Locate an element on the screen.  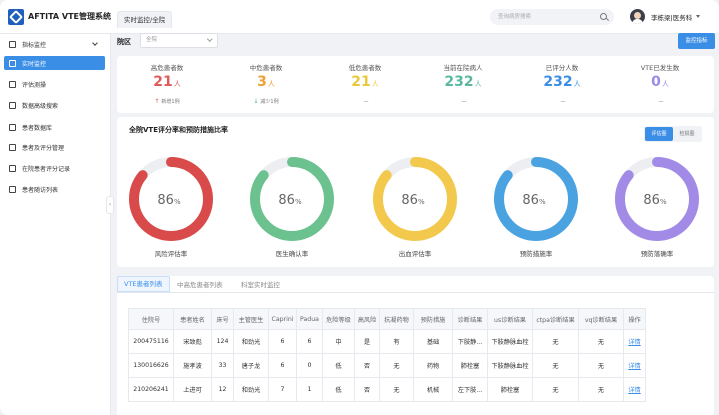
sidebar-item-score-manage: 患者及评分管理 is located at coordinates (54, 147).